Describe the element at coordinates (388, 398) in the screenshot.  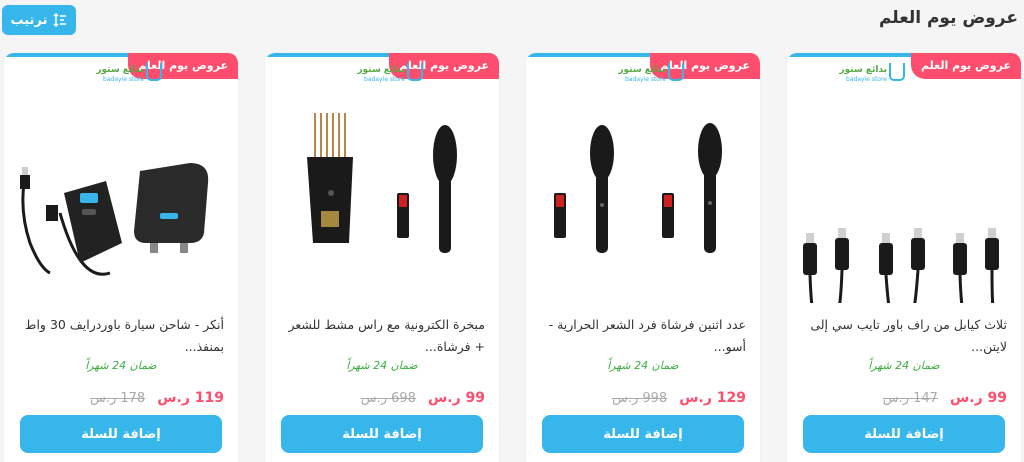
I see `old-price: 698 ر.س` at that location.